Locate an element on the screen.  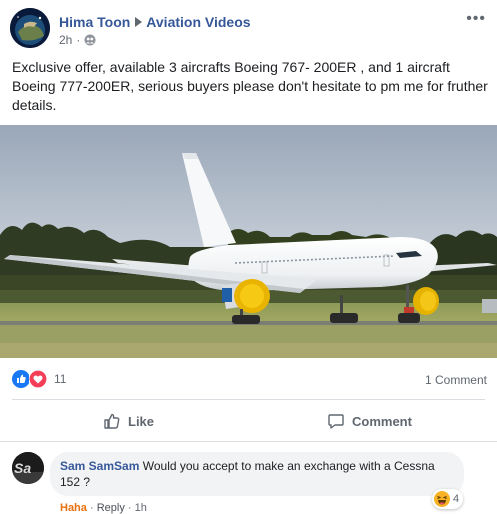
comment-count-link: 1 Comment is located at coordinates (456, 380).